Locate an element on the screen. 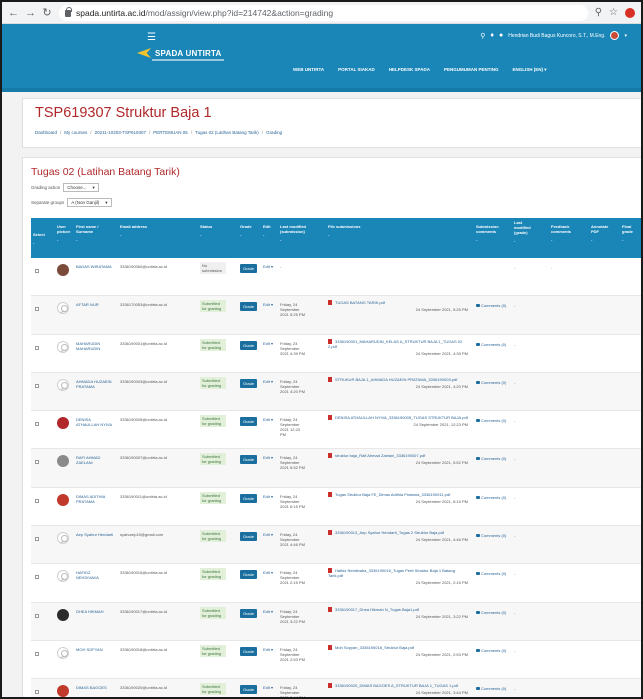 Image resolution: width=643 pixels, height=699 pixels. forward-icon: → is located at coordinates (30, 13).